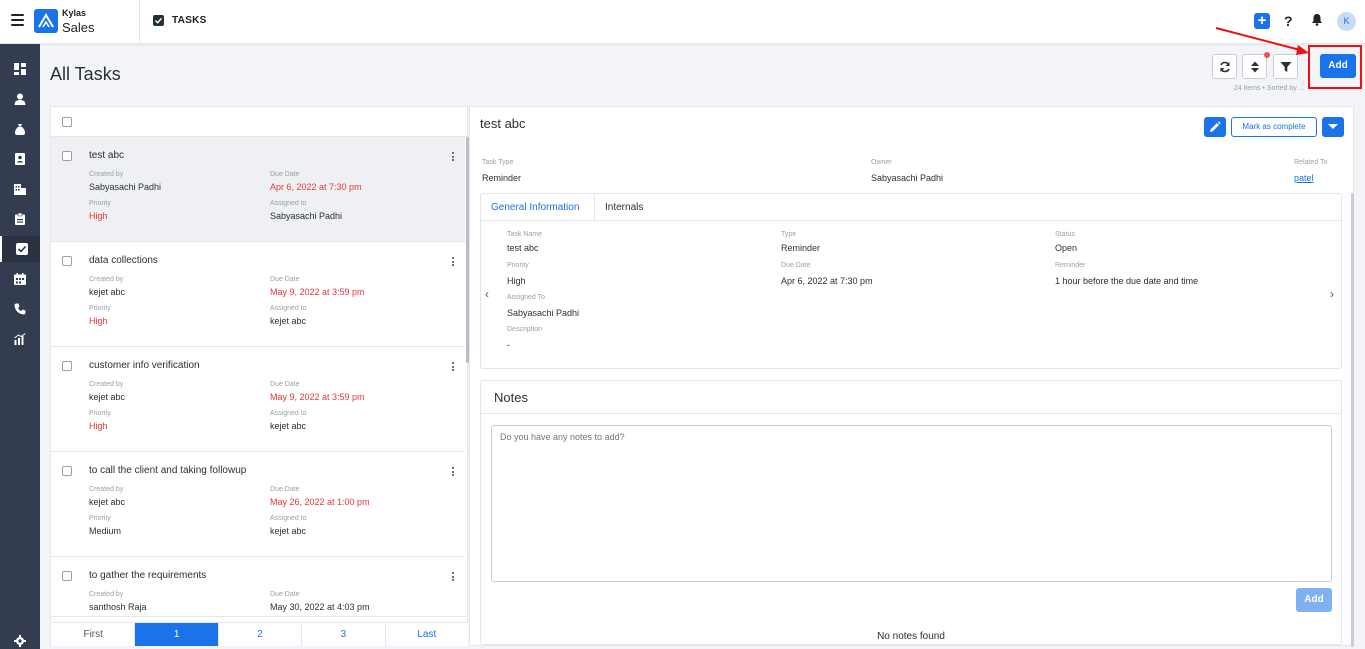 This screenshot has height=649, width=1365. I want to click on task-title: test abc, so click(106, 155).